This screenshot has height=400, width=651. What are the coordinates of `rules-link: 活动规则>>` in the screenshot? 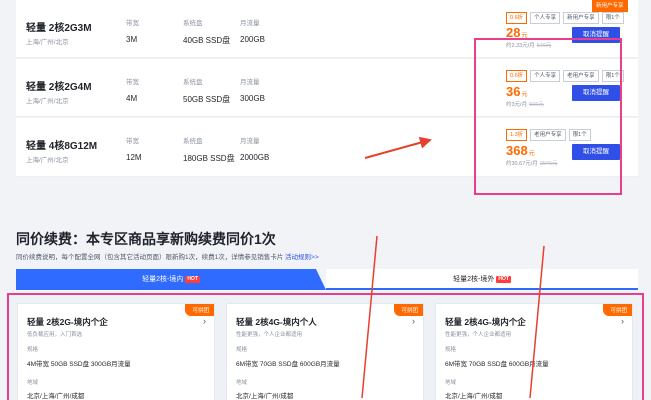 It's located at (302, 257).